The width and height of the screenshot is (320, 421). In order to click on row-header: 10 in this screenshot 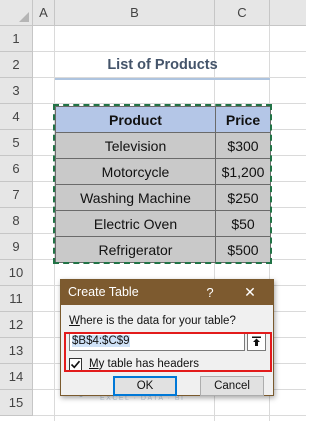, I will do `click(16, 273)`.